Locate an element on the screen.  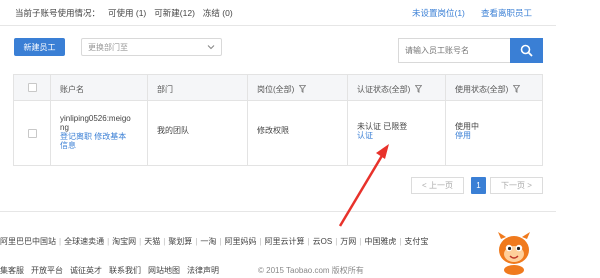
unassigned-position-link: 未设置岗位(1) is located at coordinates (438, 13).